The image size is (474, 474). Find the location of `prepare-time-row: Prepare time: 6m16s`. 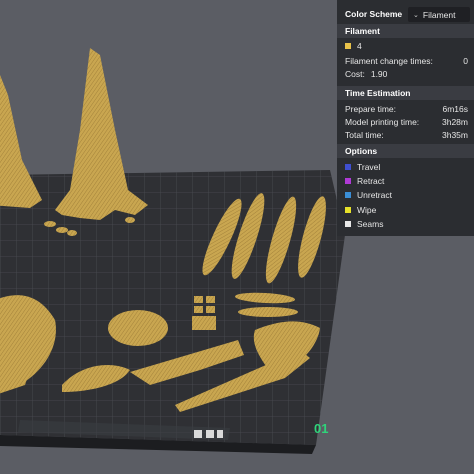

prepare-time-row: Prepare time: 6m16s is located at coordinates (406, 109).